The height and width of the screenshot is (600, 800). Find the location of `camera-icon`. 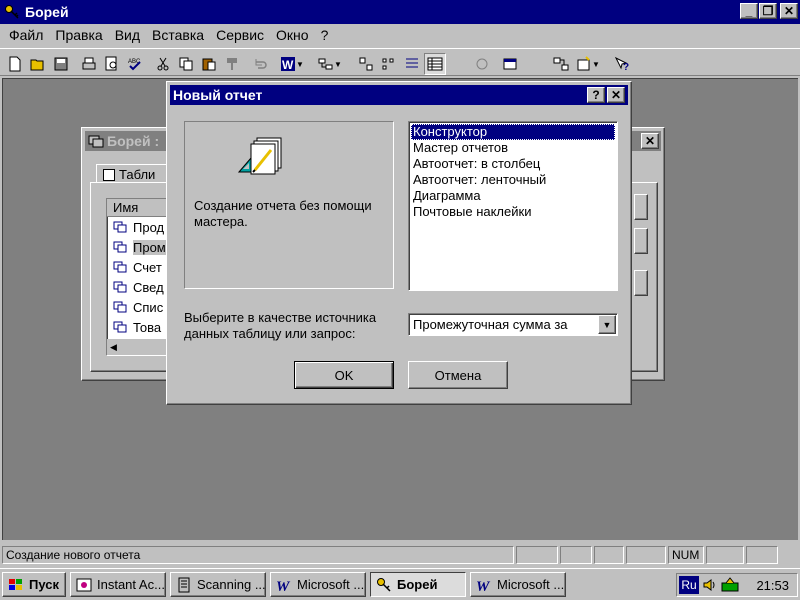

camera-icon is located at coordinates (84, 585).